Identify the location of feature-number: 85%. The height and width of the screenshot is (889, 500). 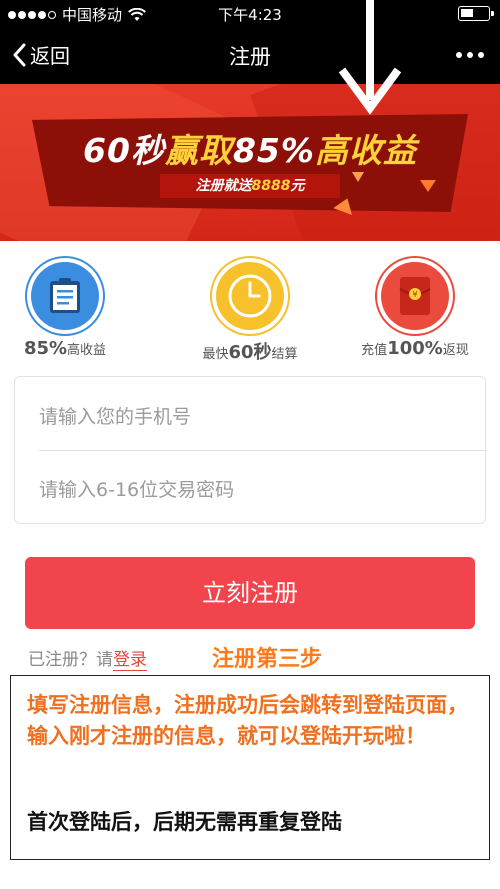
(45, 348).